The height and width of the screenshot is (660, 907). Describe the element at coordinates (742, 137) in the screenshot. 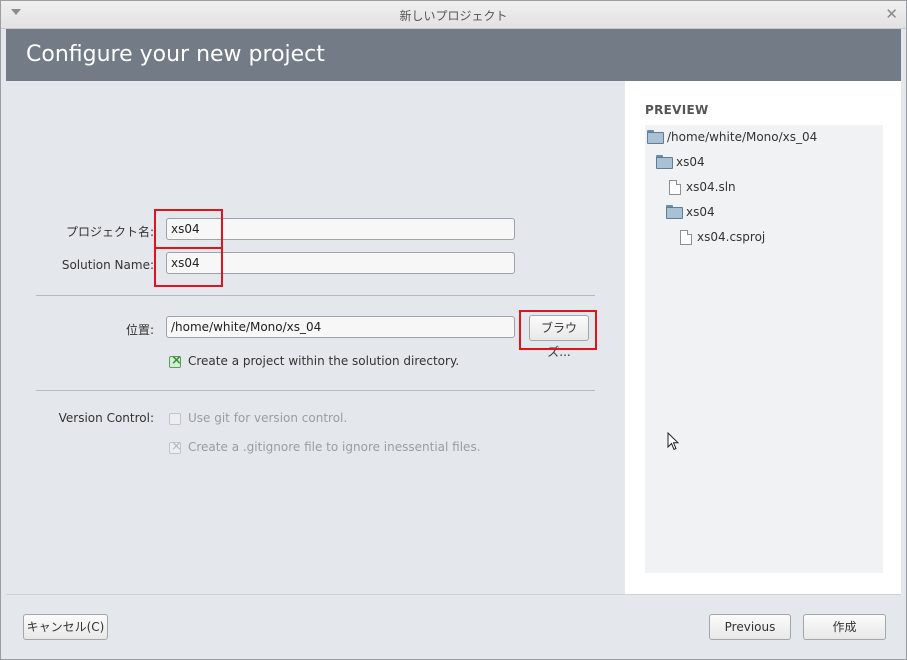

I see `tree-item-label: /home/white/Mono/xs_04` at that location.